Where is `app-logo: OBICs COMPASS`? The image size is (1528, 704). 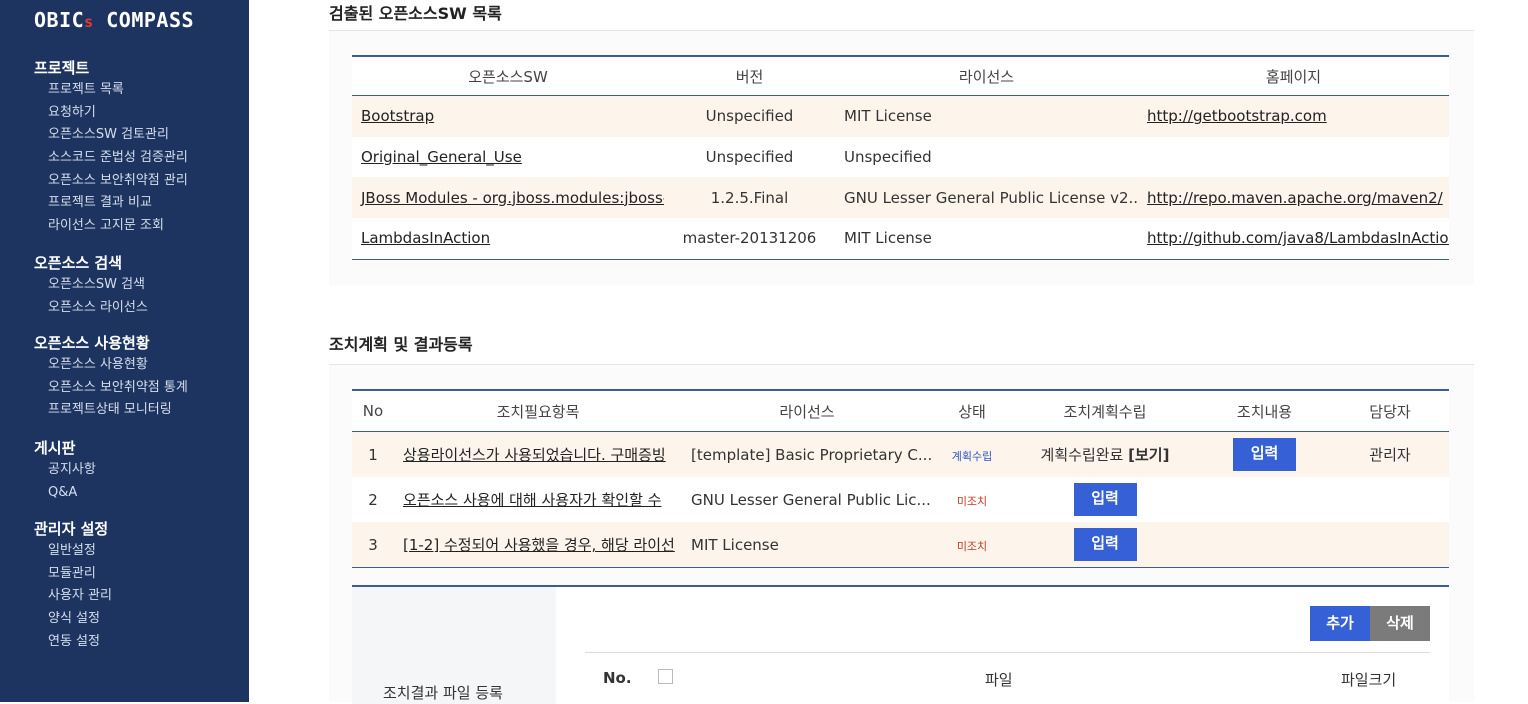
app-logo: OBICs COMPASS is located at coordinates (114, 20).